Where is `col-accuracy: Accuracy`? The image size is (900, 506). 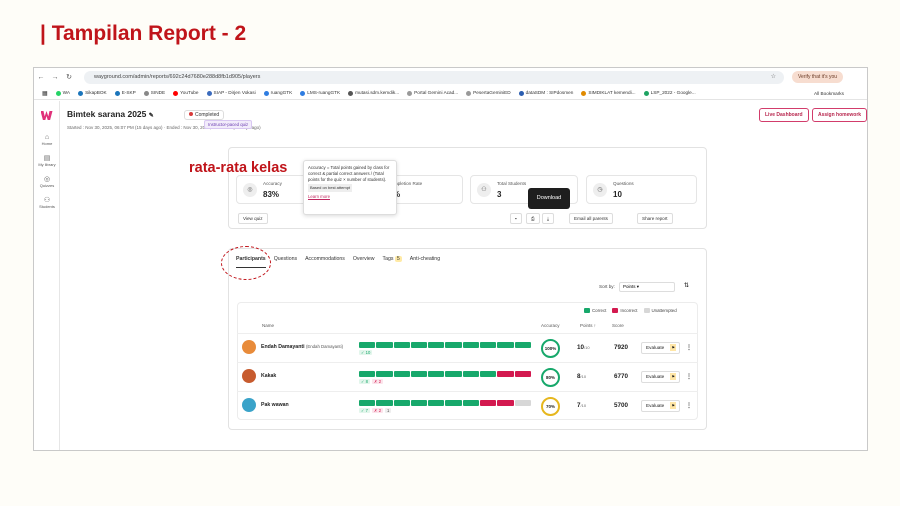
col-accuracy: Accuracy is located at coordinates (550, 325).